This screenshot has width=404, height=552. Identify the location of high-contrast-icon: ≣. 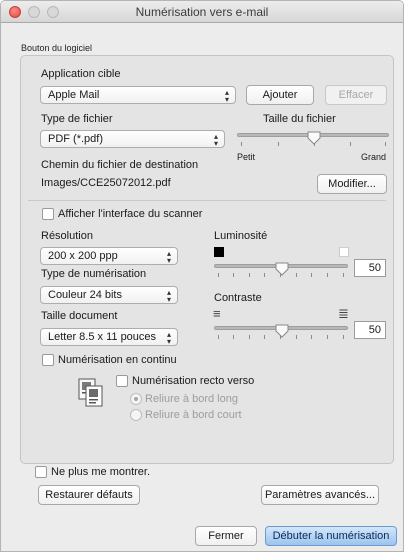
(343, 313).